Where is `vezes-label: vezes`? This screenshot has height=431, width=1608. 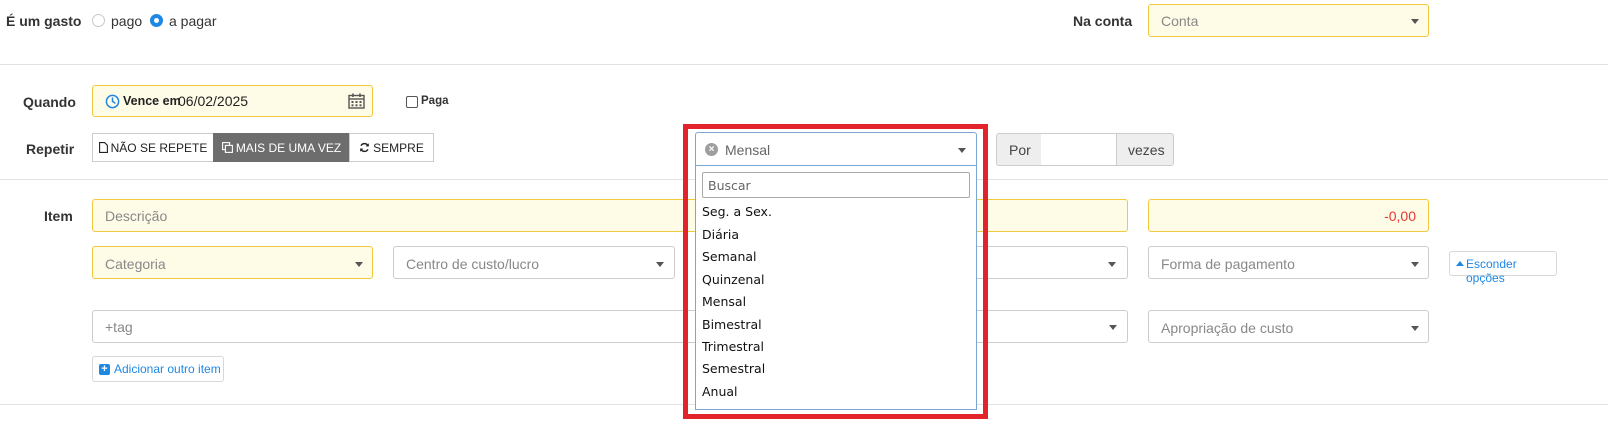
vezes-label: vezes is located at coordinates (1146, 150).